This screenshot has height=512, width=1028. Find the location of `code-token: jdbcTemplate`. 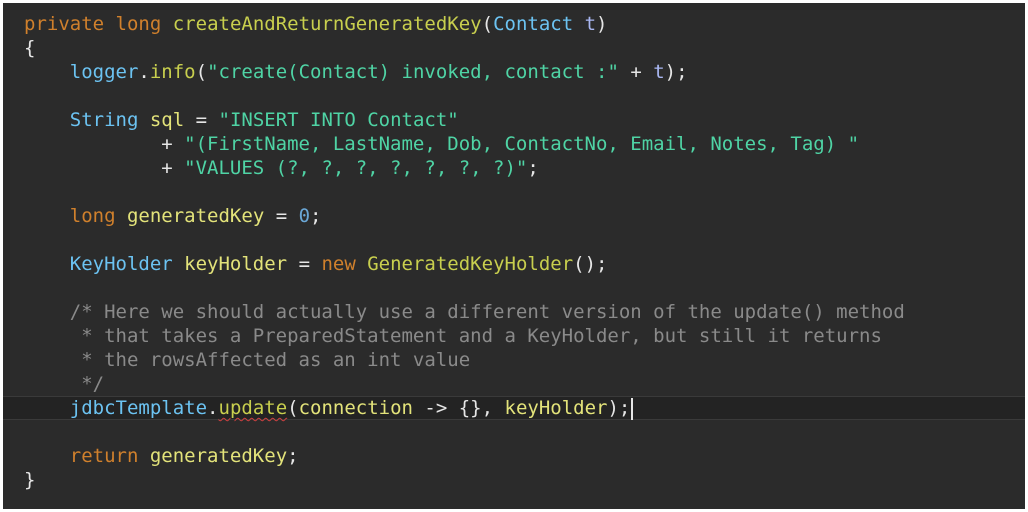

code-token: jdbcTemplate is located at coordinates (138, 408).